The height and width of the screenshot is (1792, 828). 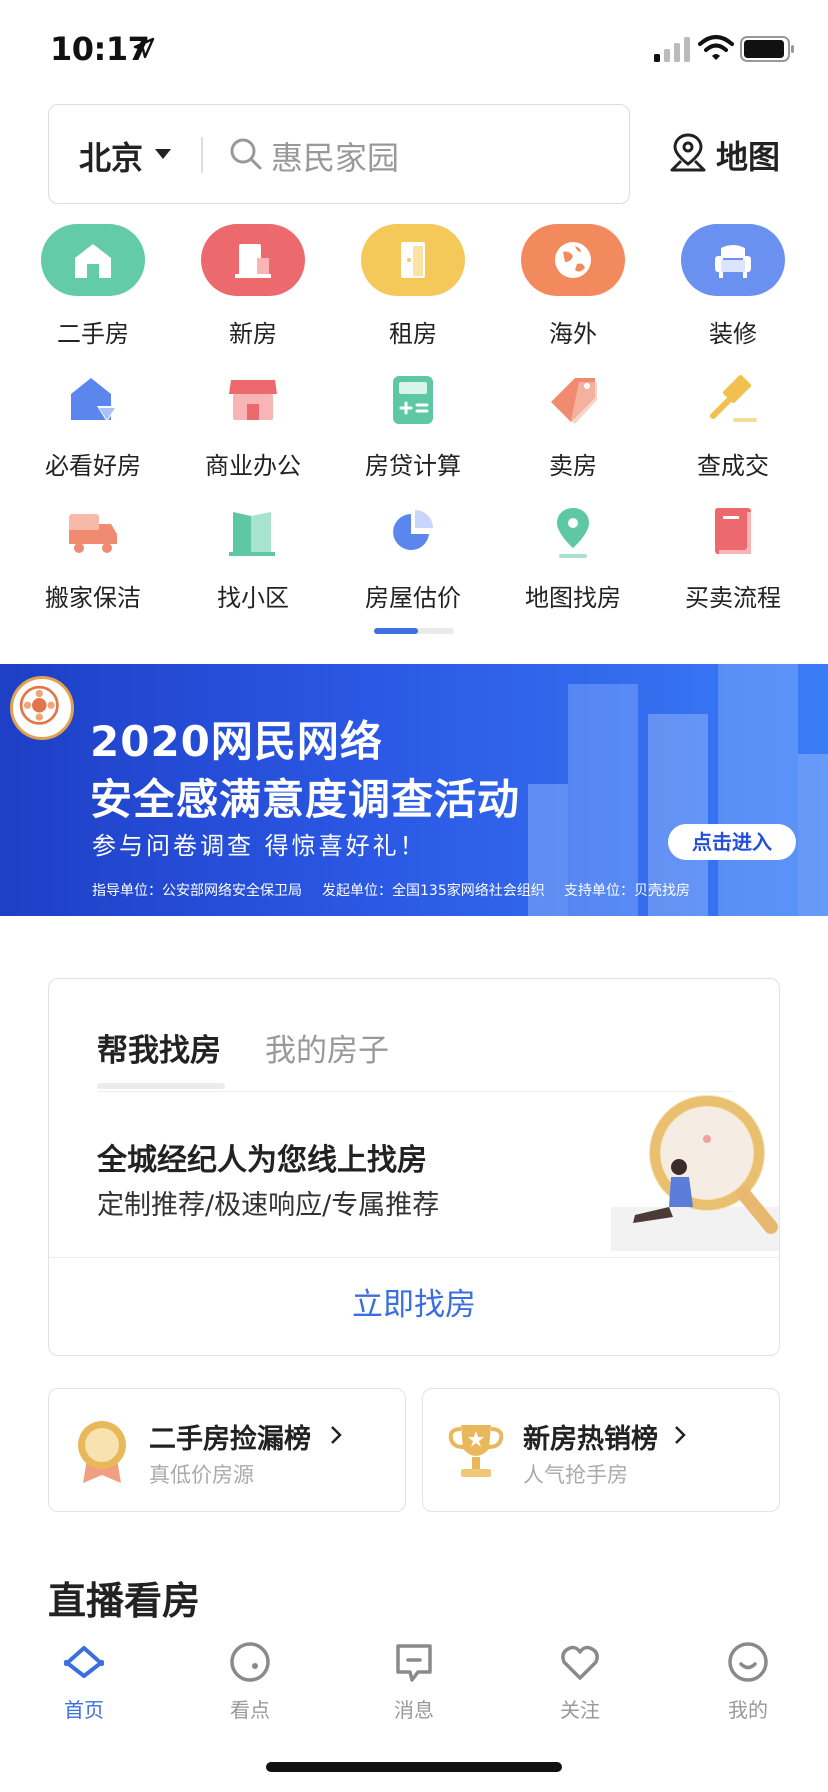 I want to click on tab-help-find-house: 帮我找房, so click(x=159, y=1047).